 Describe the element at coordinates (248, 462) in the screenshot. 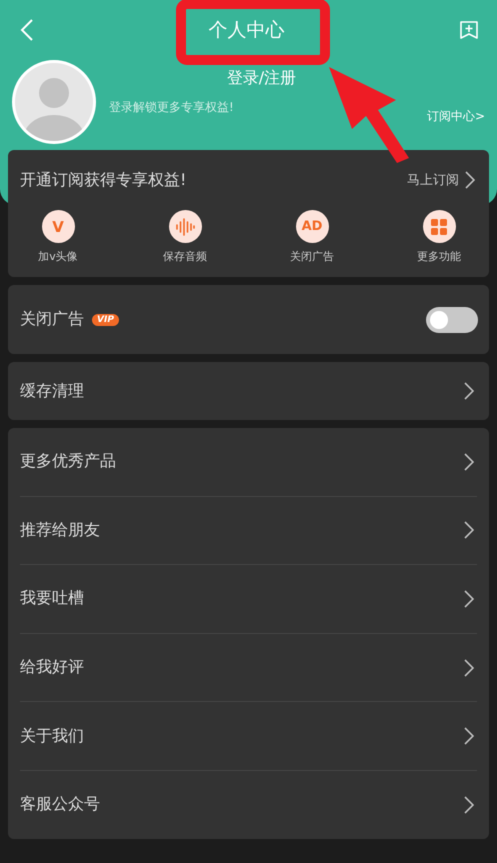

I see `menu-item: 更多优秀产品` at that location.